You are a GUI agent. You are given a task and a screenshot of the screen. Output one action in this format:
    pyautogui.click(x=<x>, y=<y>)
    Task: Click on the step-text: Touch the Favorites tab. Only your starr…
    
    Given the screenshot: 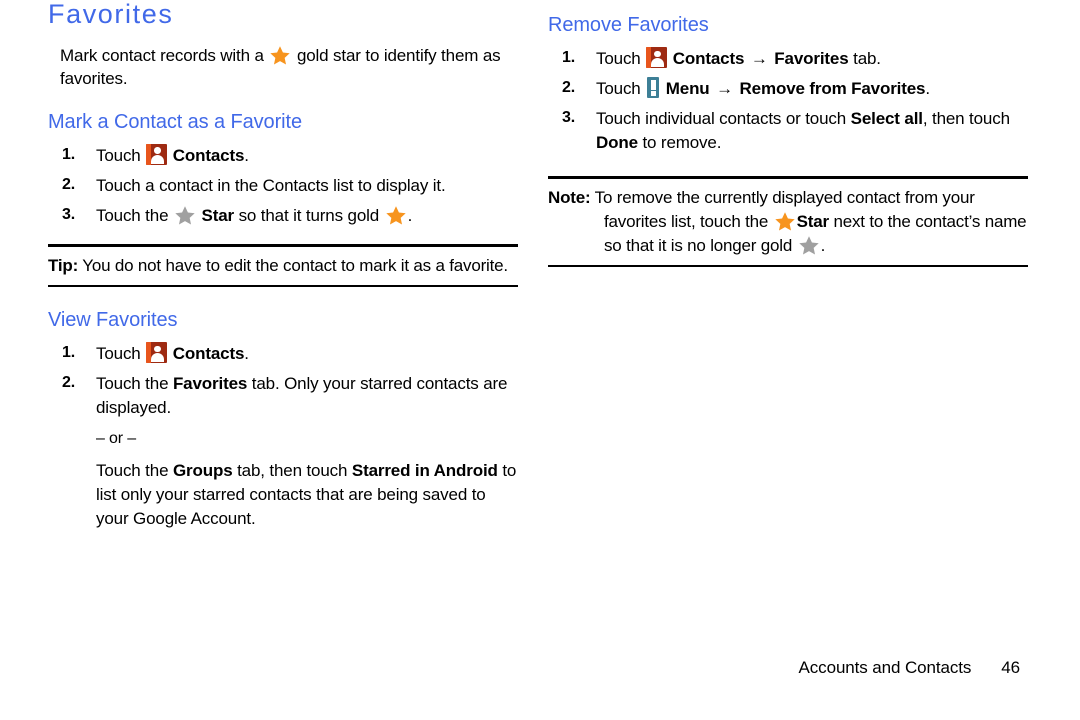 What is the action you would take?
    pyautogui.click(x=301, y=395)
    